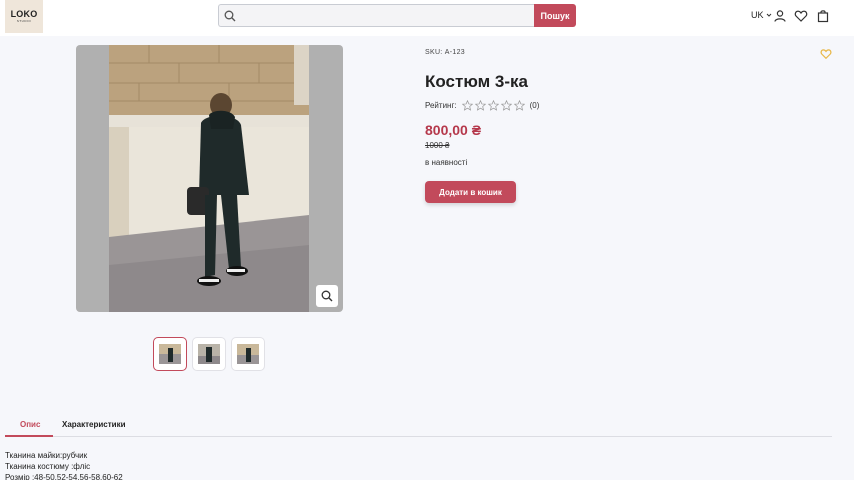  Describe the element at coordinates (48, 466) in the screenshot. I see `description-line: Тканина костюму :фліс` at that location.